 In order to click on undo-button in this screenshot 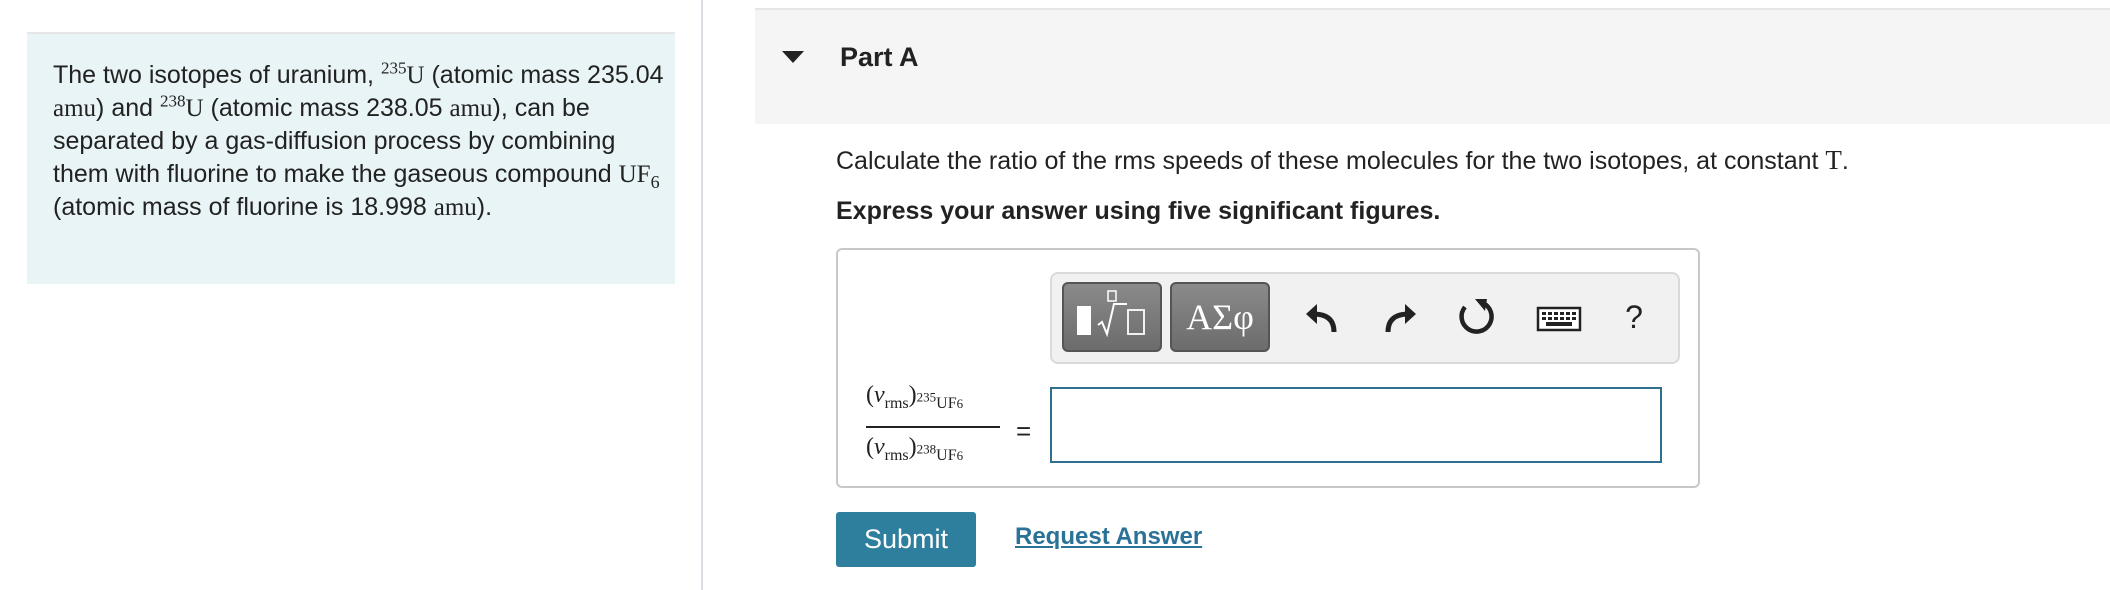, I will do `click(1322, 317)`.